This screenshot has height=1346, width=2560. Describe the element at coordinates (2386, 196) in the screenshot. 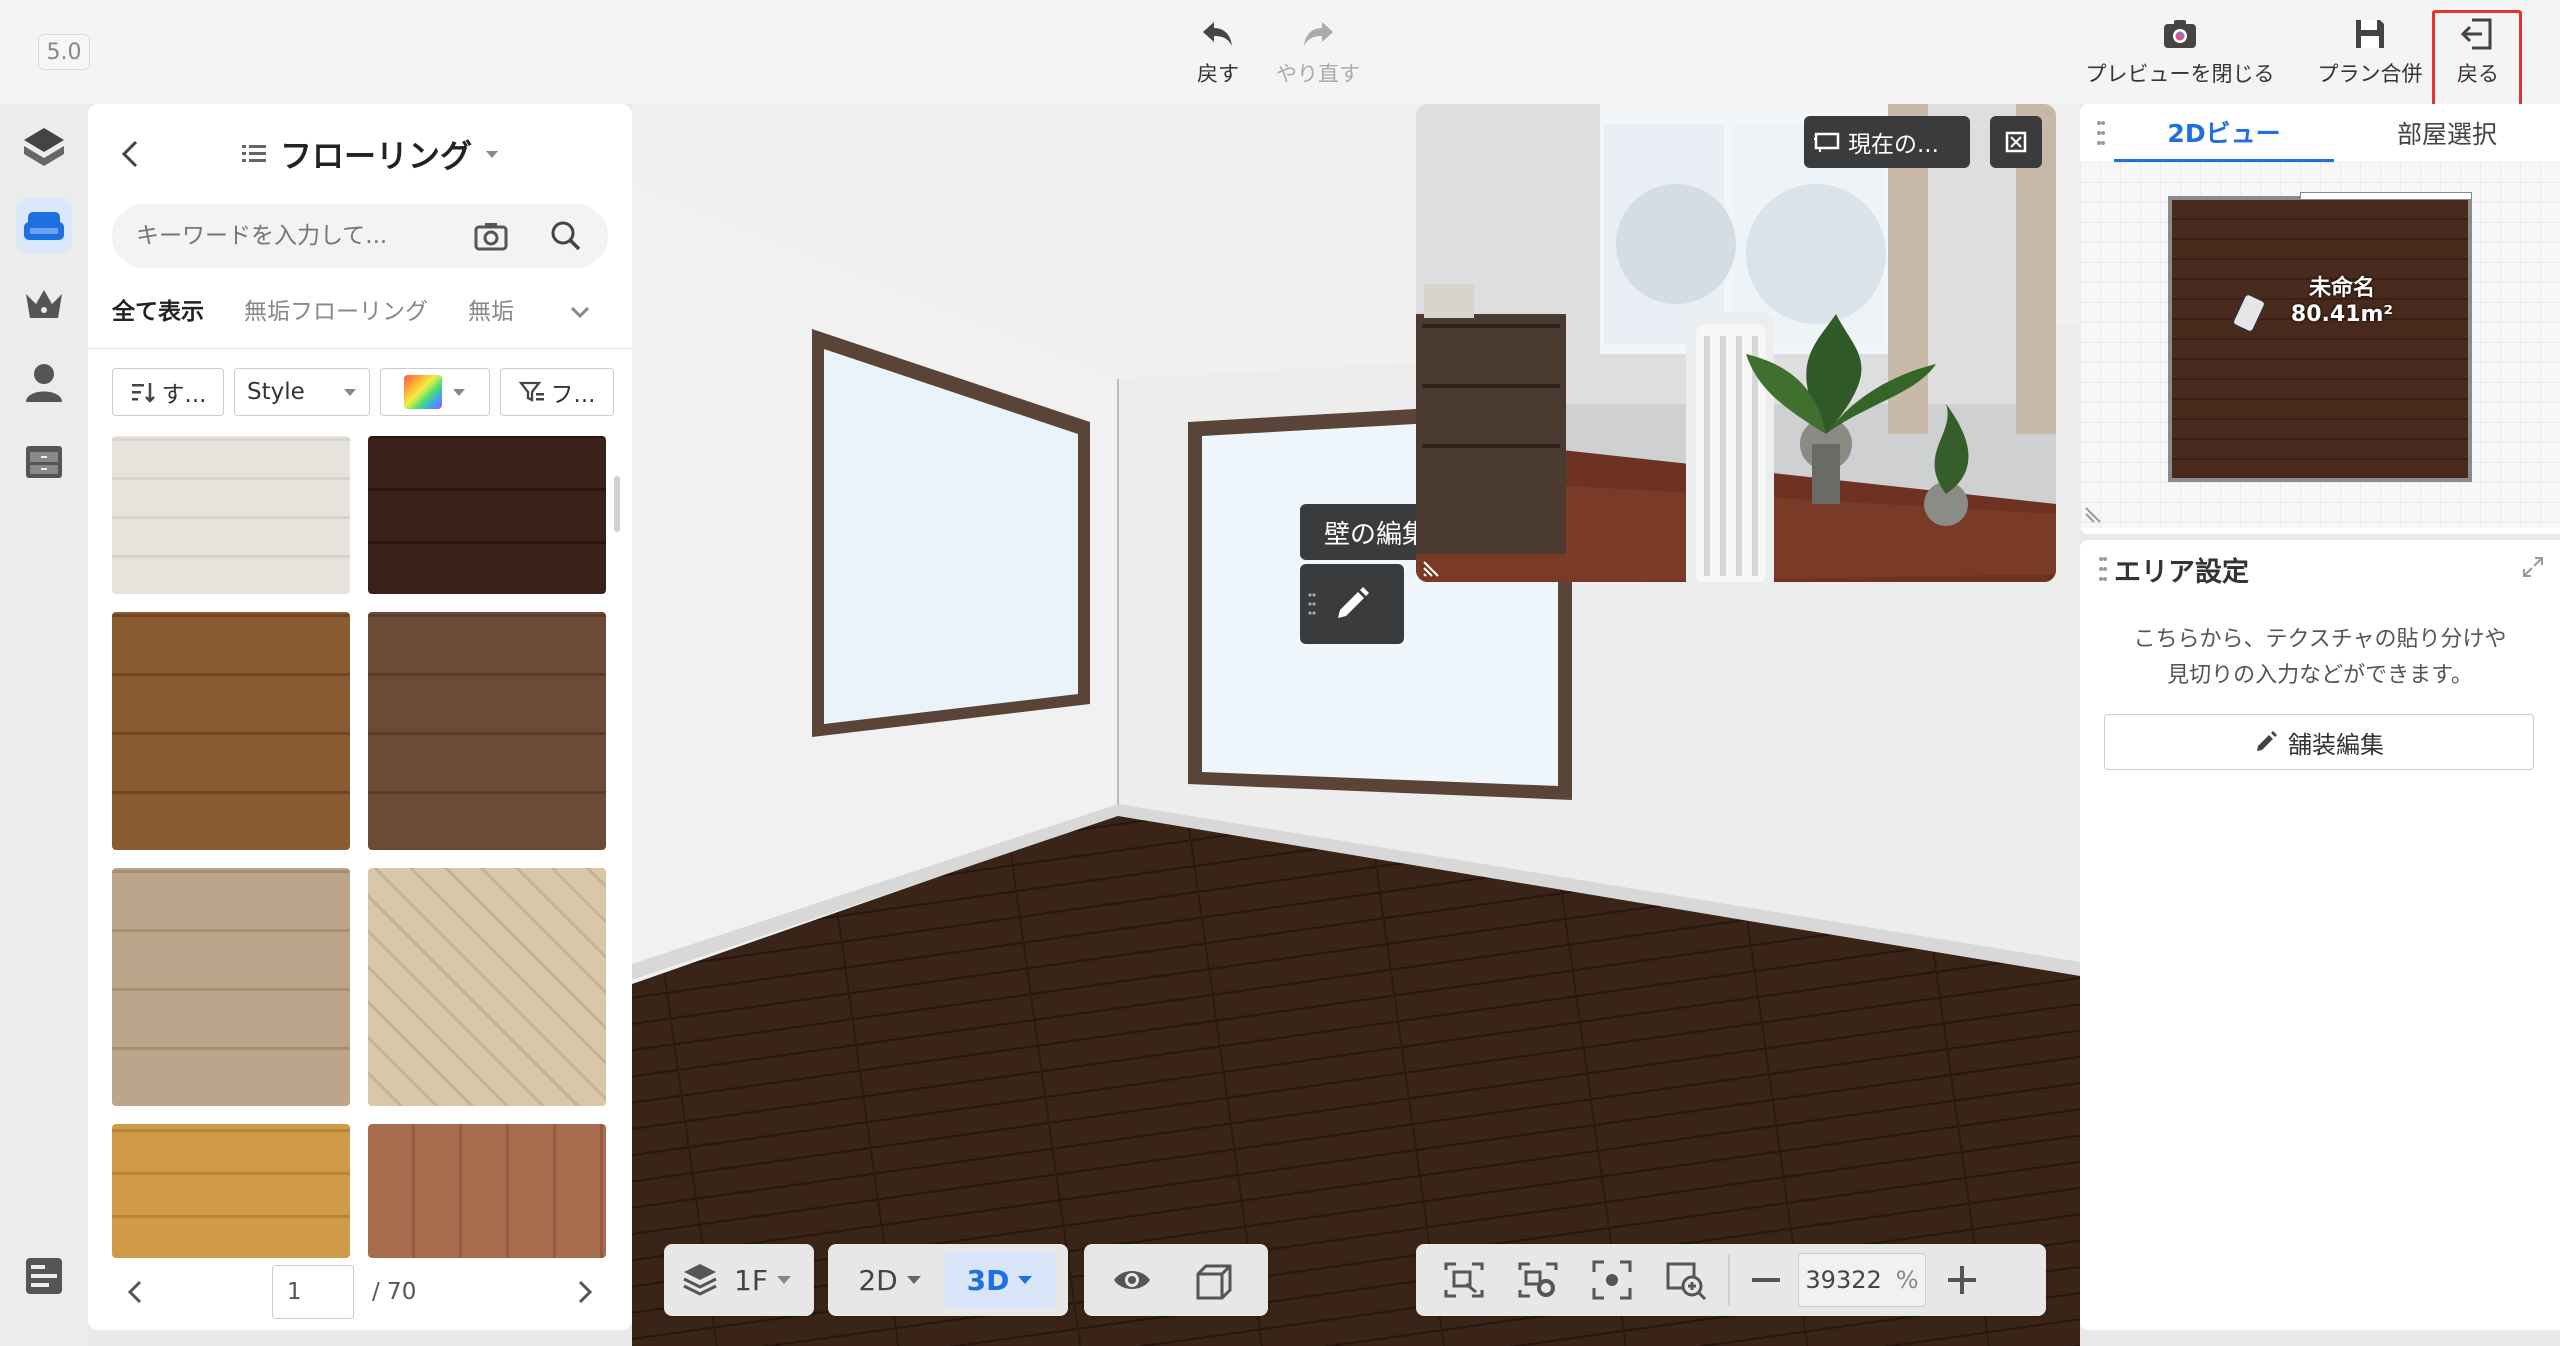

I see `minimap-wall-opening` at that location.